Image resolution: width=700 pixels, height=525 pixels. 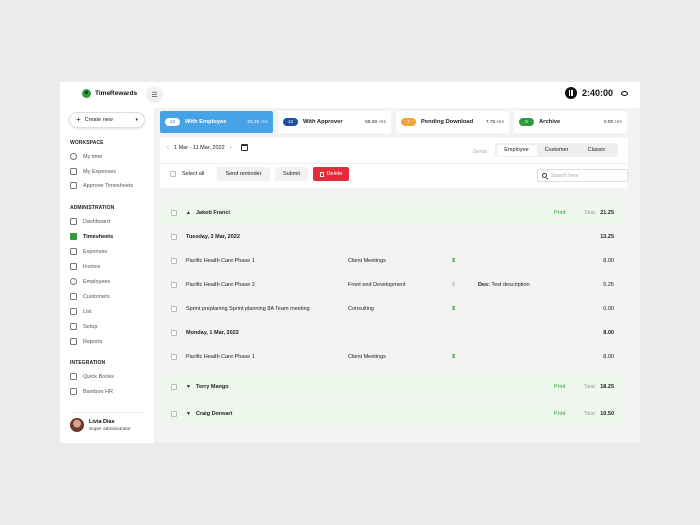 What do you see at coordinates (136, 120) in the screenshot?
I see `chevron-down-icon: ▾` at bounding box center [136, 120].